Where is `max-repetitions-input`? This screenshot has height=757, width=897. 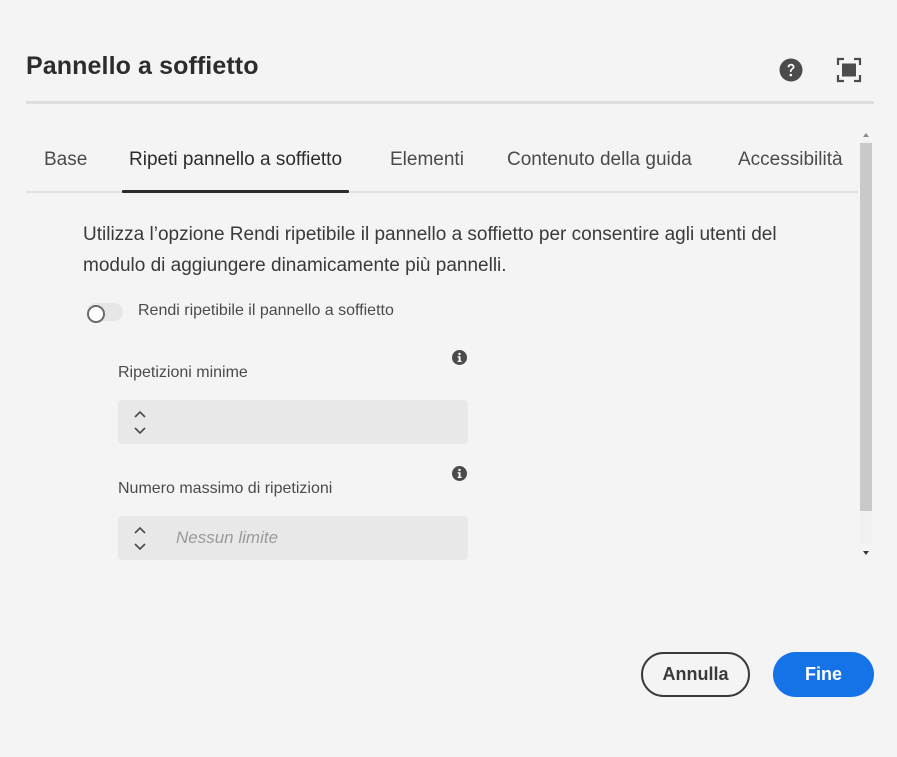 max-repetitions-input is located at coordinates (316, 538).